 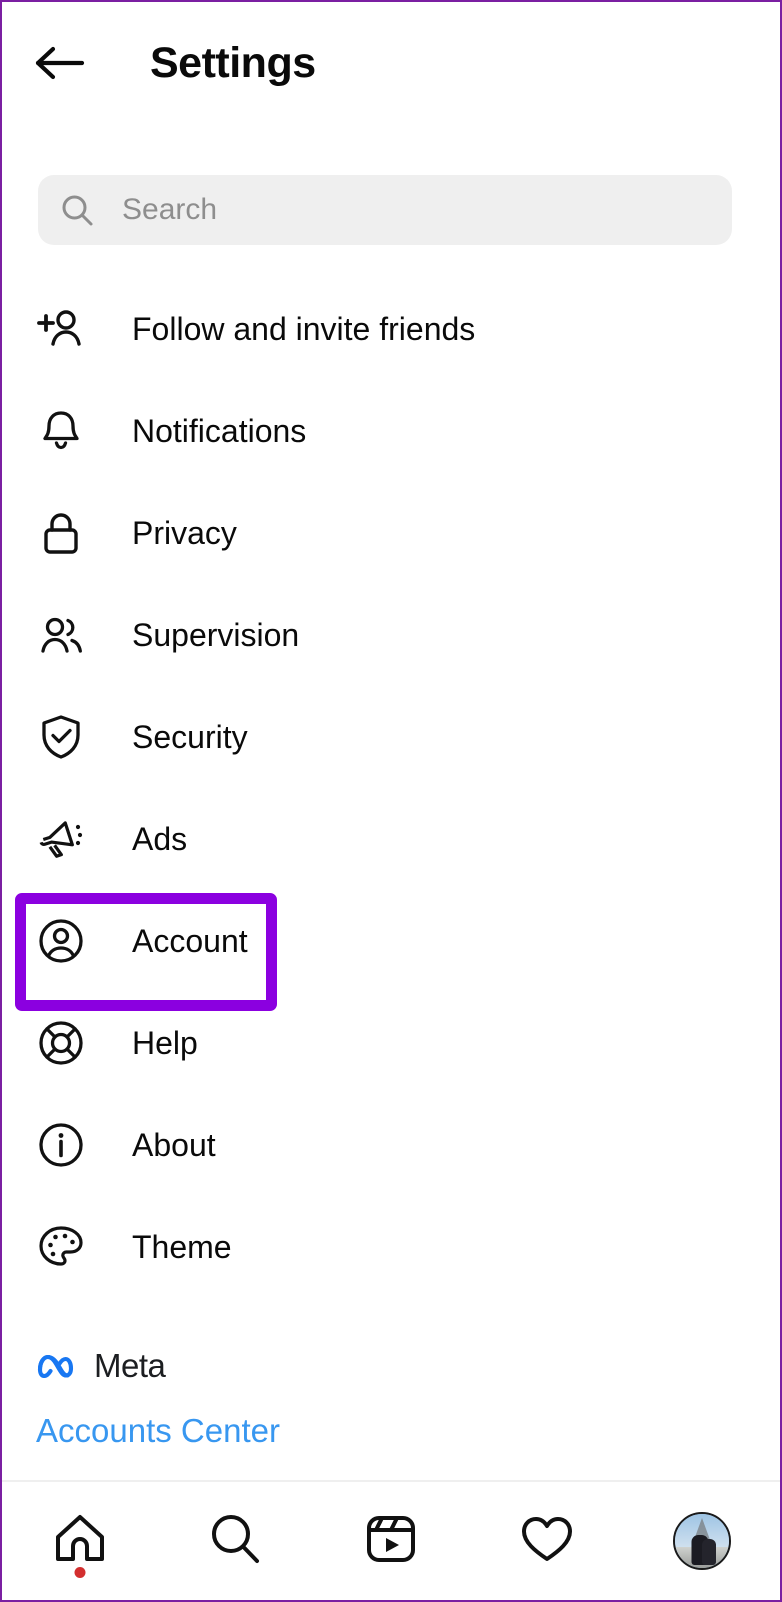 What do you see at coordinates (219, 430) in the screenshot?
I see `menu-item-label: Notifications` at bounding box center [219, 430].